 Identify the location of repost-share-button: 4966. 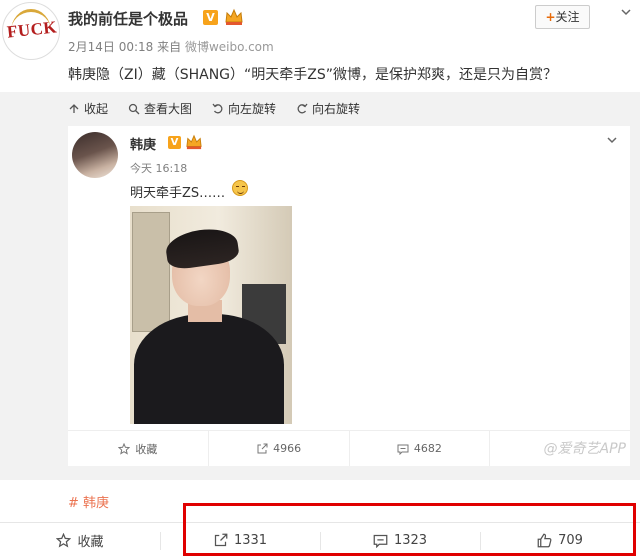
(279, 448).